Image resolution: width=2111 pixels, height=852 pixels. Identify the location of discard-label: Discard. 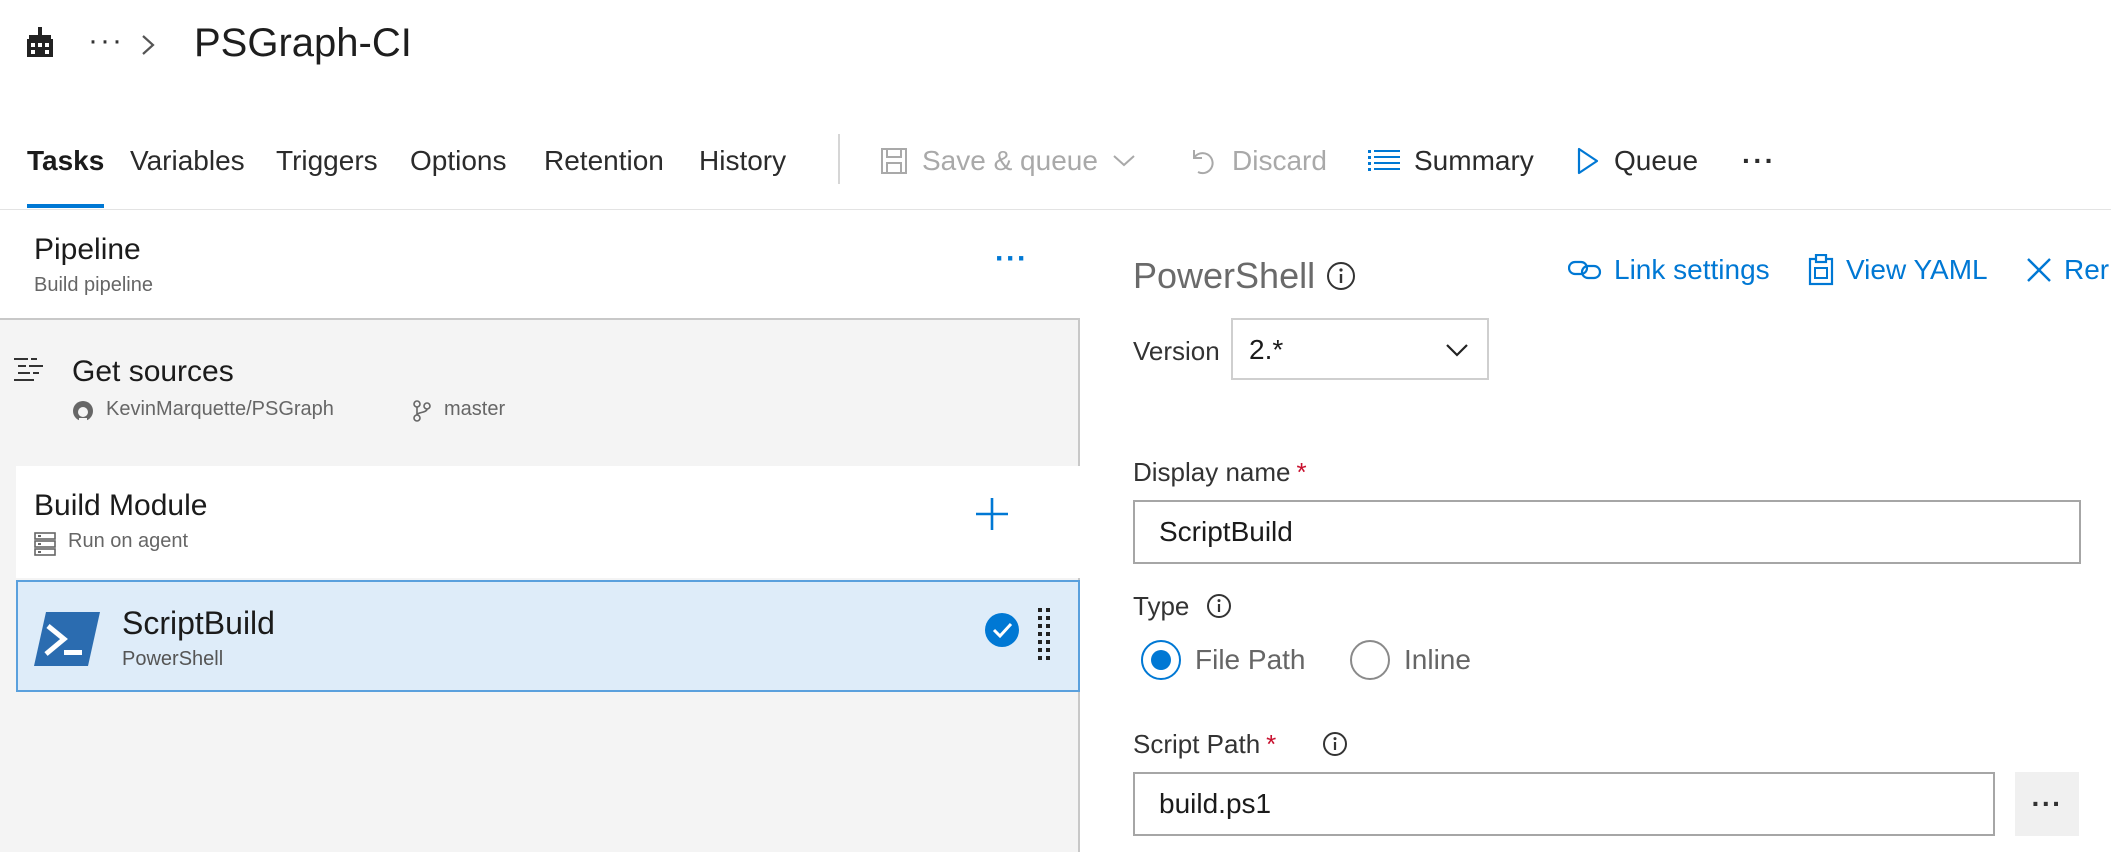
(1279, 160).